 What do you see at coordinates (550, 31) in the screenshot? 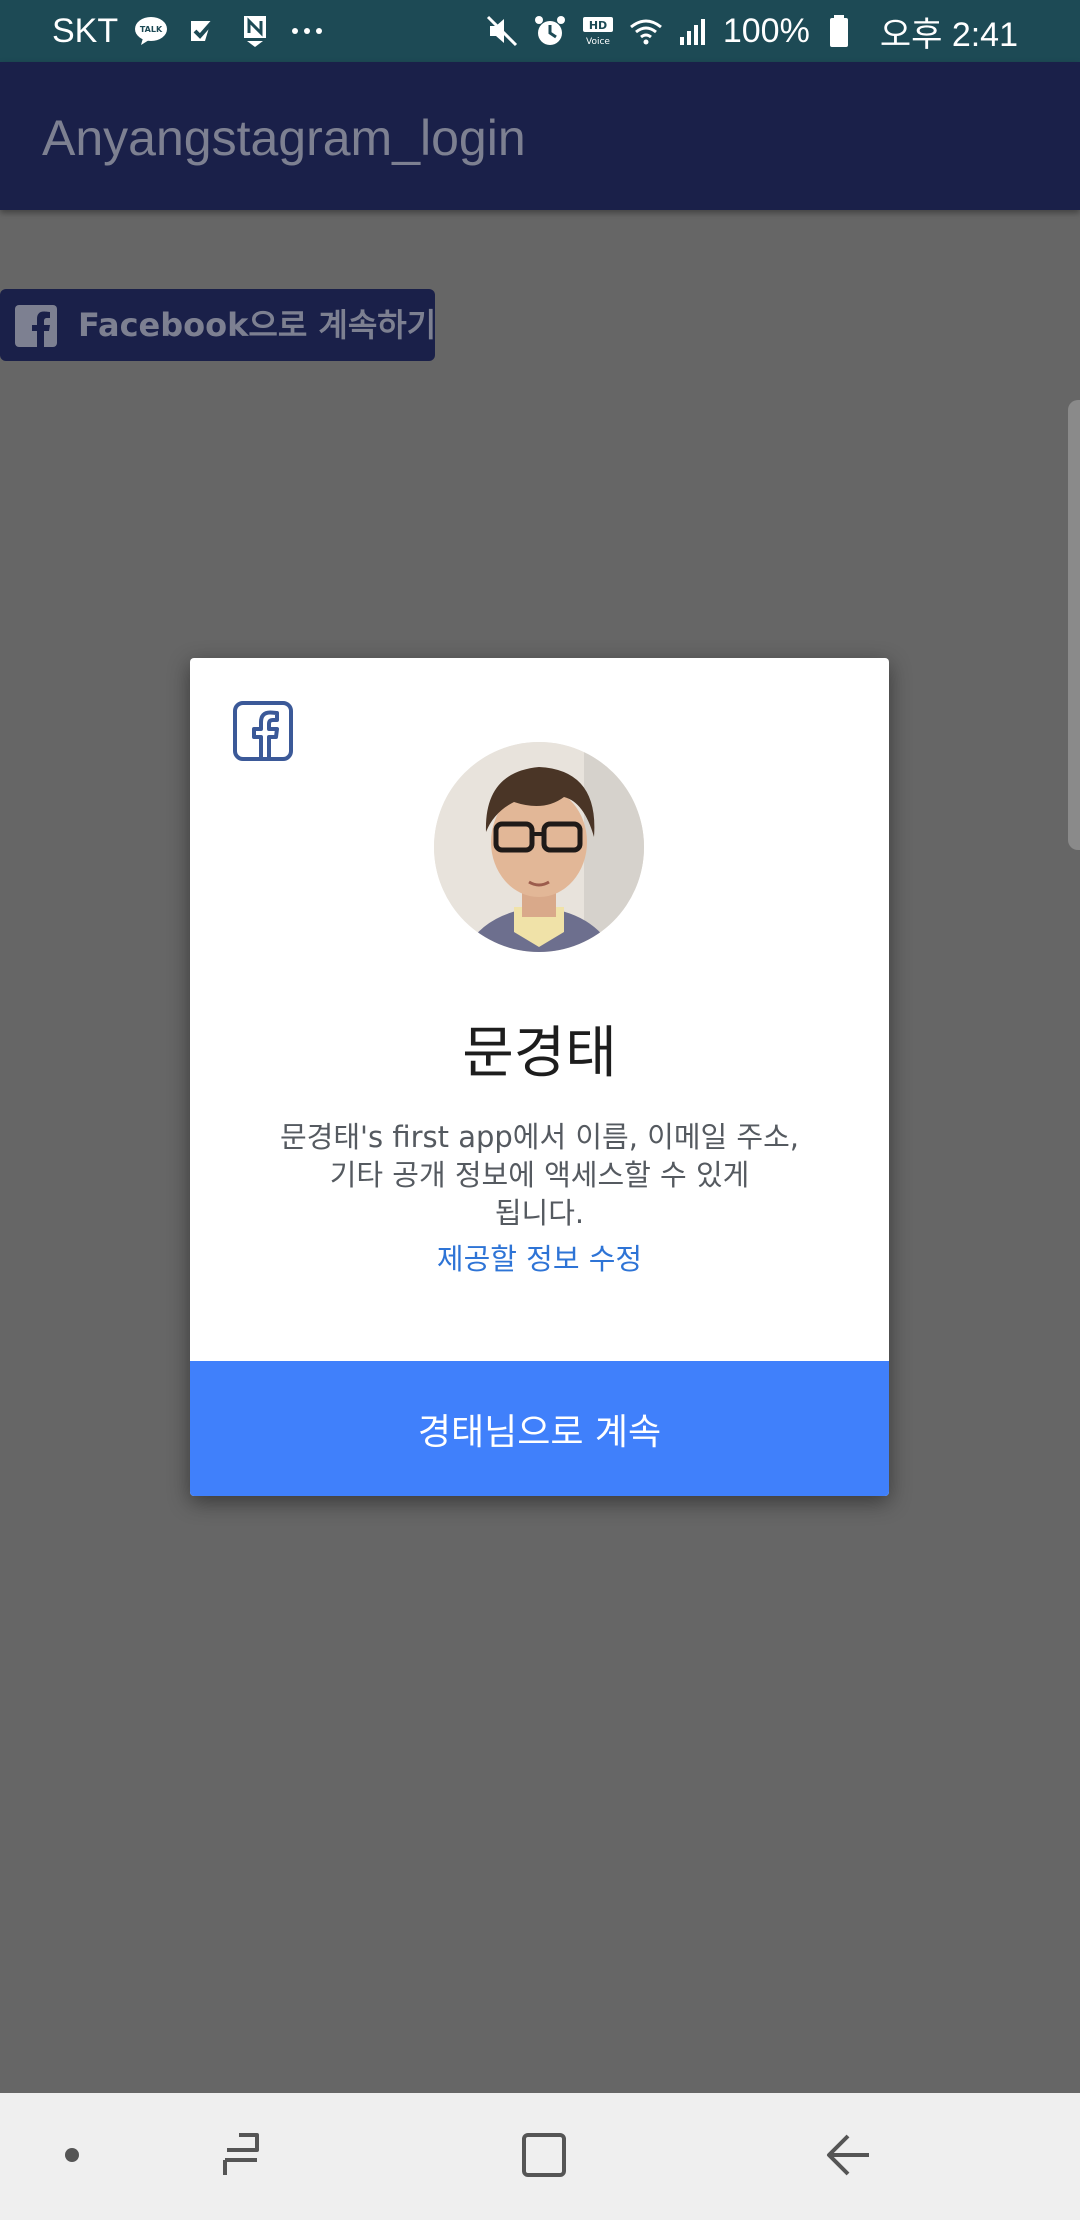
I see `alarm-icon` at bounding box center [550, 31].